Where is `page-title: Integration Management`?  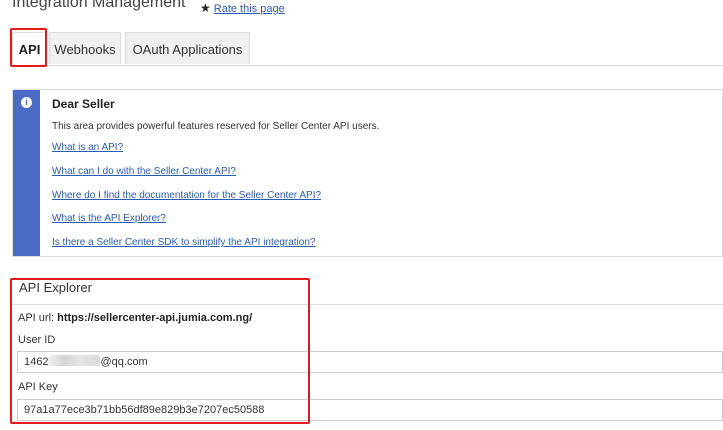 page-title: Integration Management is located at coordinates (99, 5).